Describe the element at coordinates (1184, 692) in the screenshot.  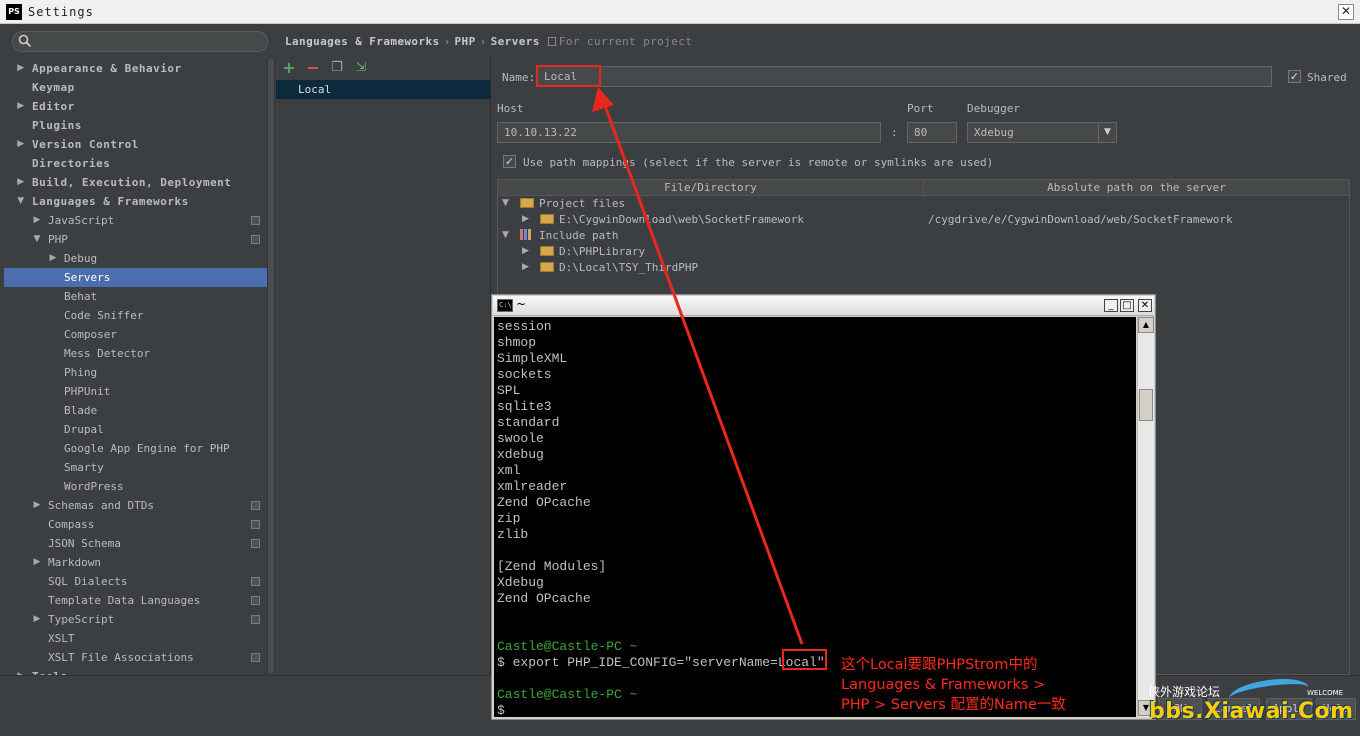
I see `watermark-cn: 侠外游戏论坛` at that location.